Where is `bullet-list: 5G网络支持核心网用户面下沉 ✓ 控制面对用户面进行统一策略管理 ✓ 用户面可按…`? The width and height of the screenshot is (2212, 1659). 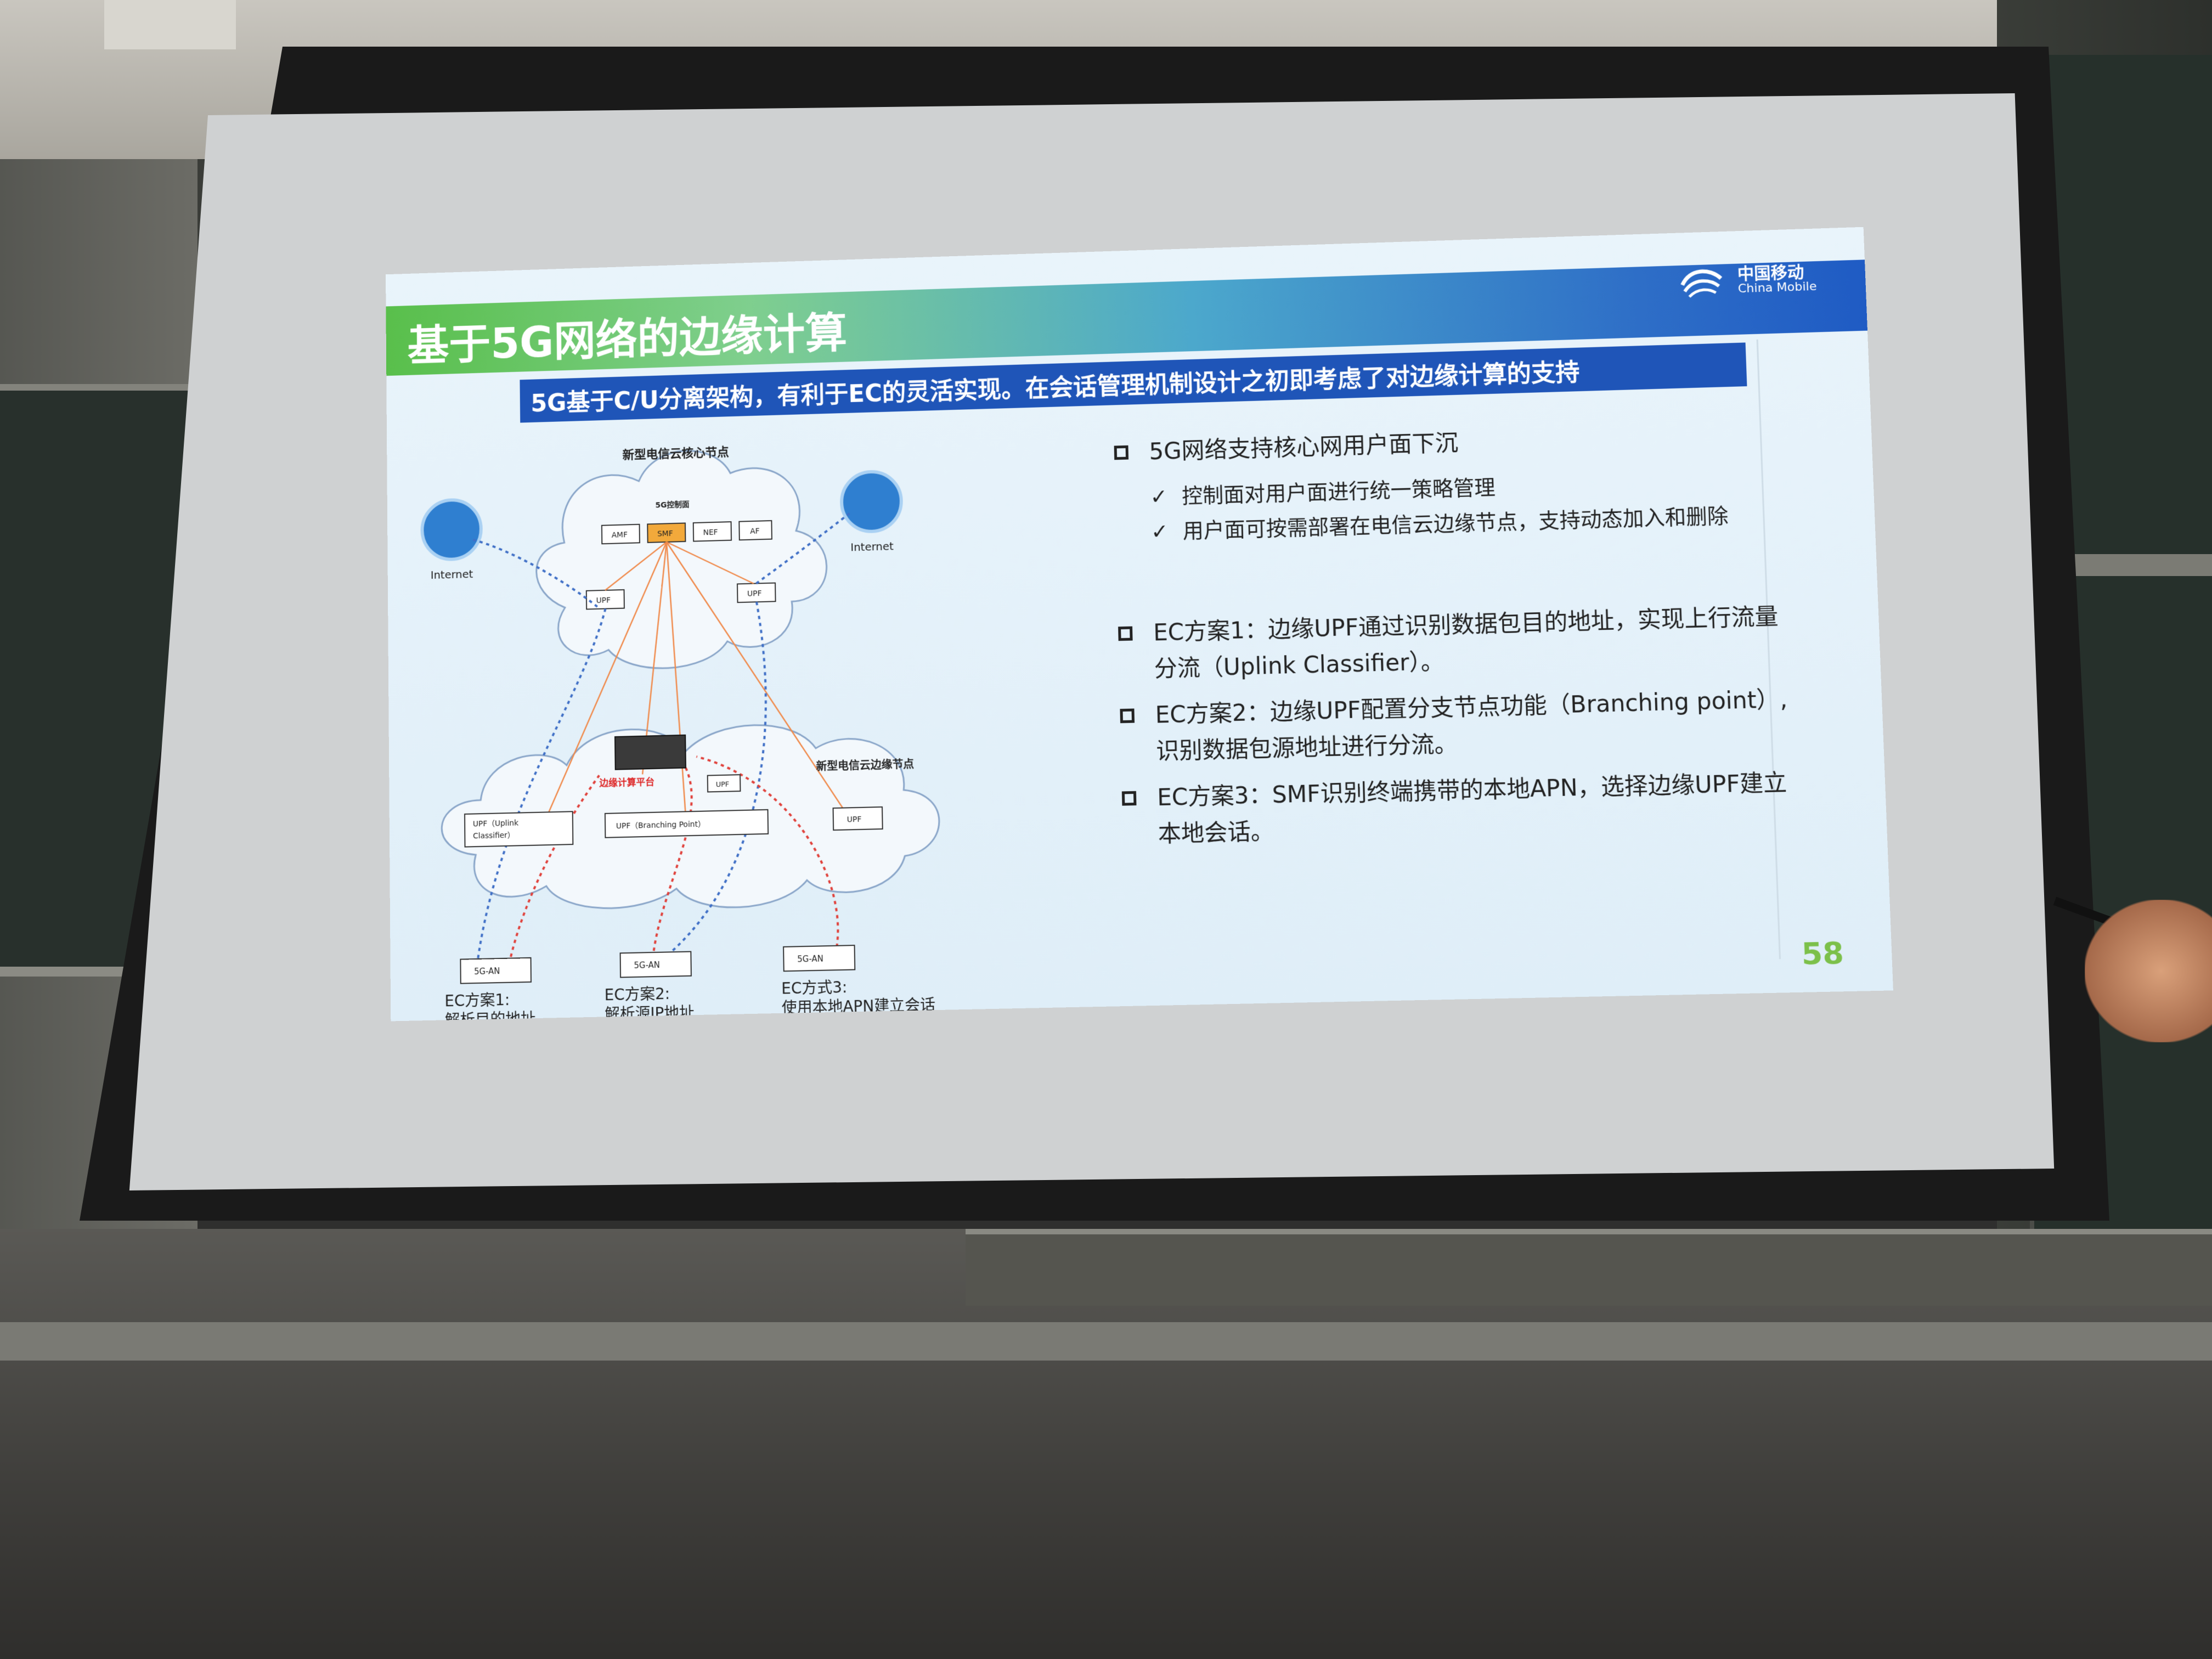 bullet-list: 5G网络支持核心网用户面下沉 ✓ 控制面对用户面进行统一策略管理 ✓ 用户面可按… is located at coordinates (1456, 639).